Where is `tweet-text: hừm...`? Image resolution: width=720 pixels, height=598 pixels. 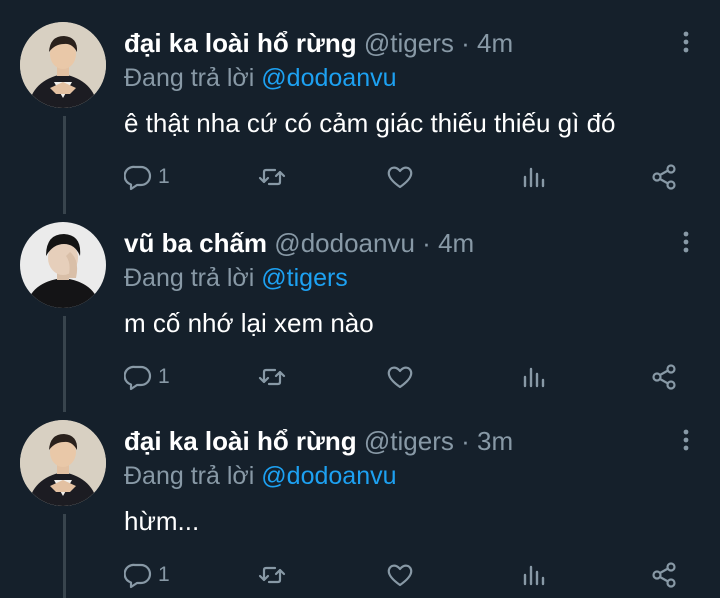
tweet-text: hừm... is located at coordinates (162, 521).